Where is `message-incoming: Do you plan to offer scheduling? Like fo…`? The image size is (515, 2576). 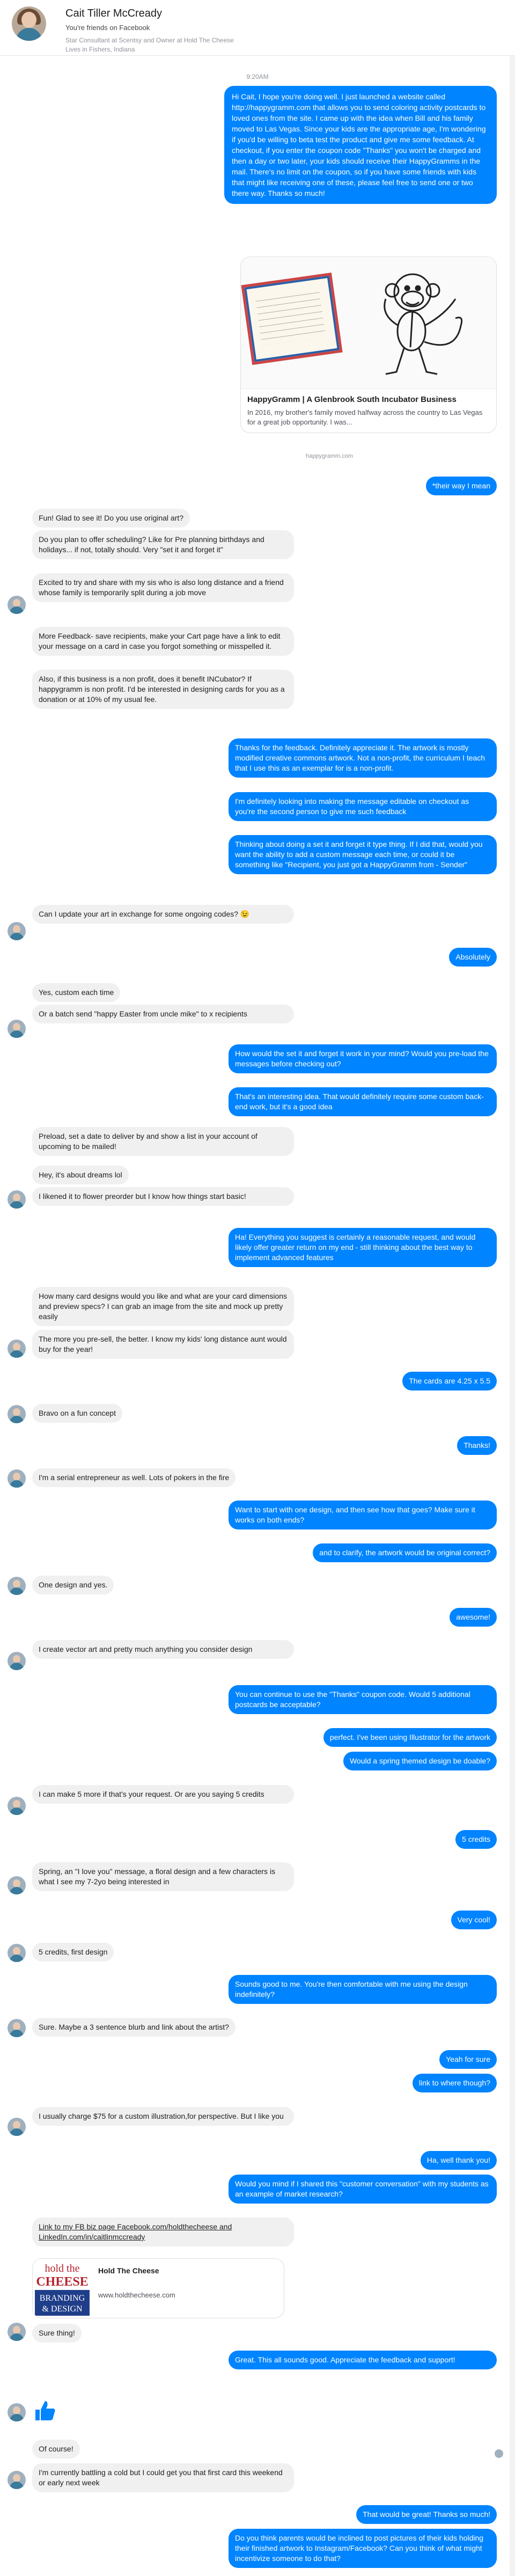
message-incoming: Do you plan to offer scheduling? Like fo… is located at coordinates (163, 544).